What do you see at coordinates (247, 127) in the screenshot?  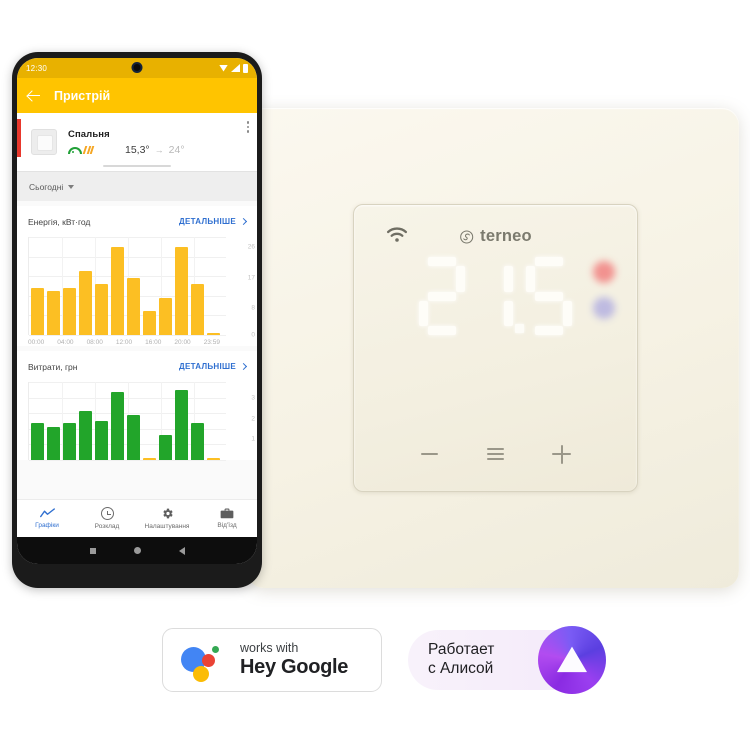 I see `kebab-menu-icon` at bounding box center [247, 127].